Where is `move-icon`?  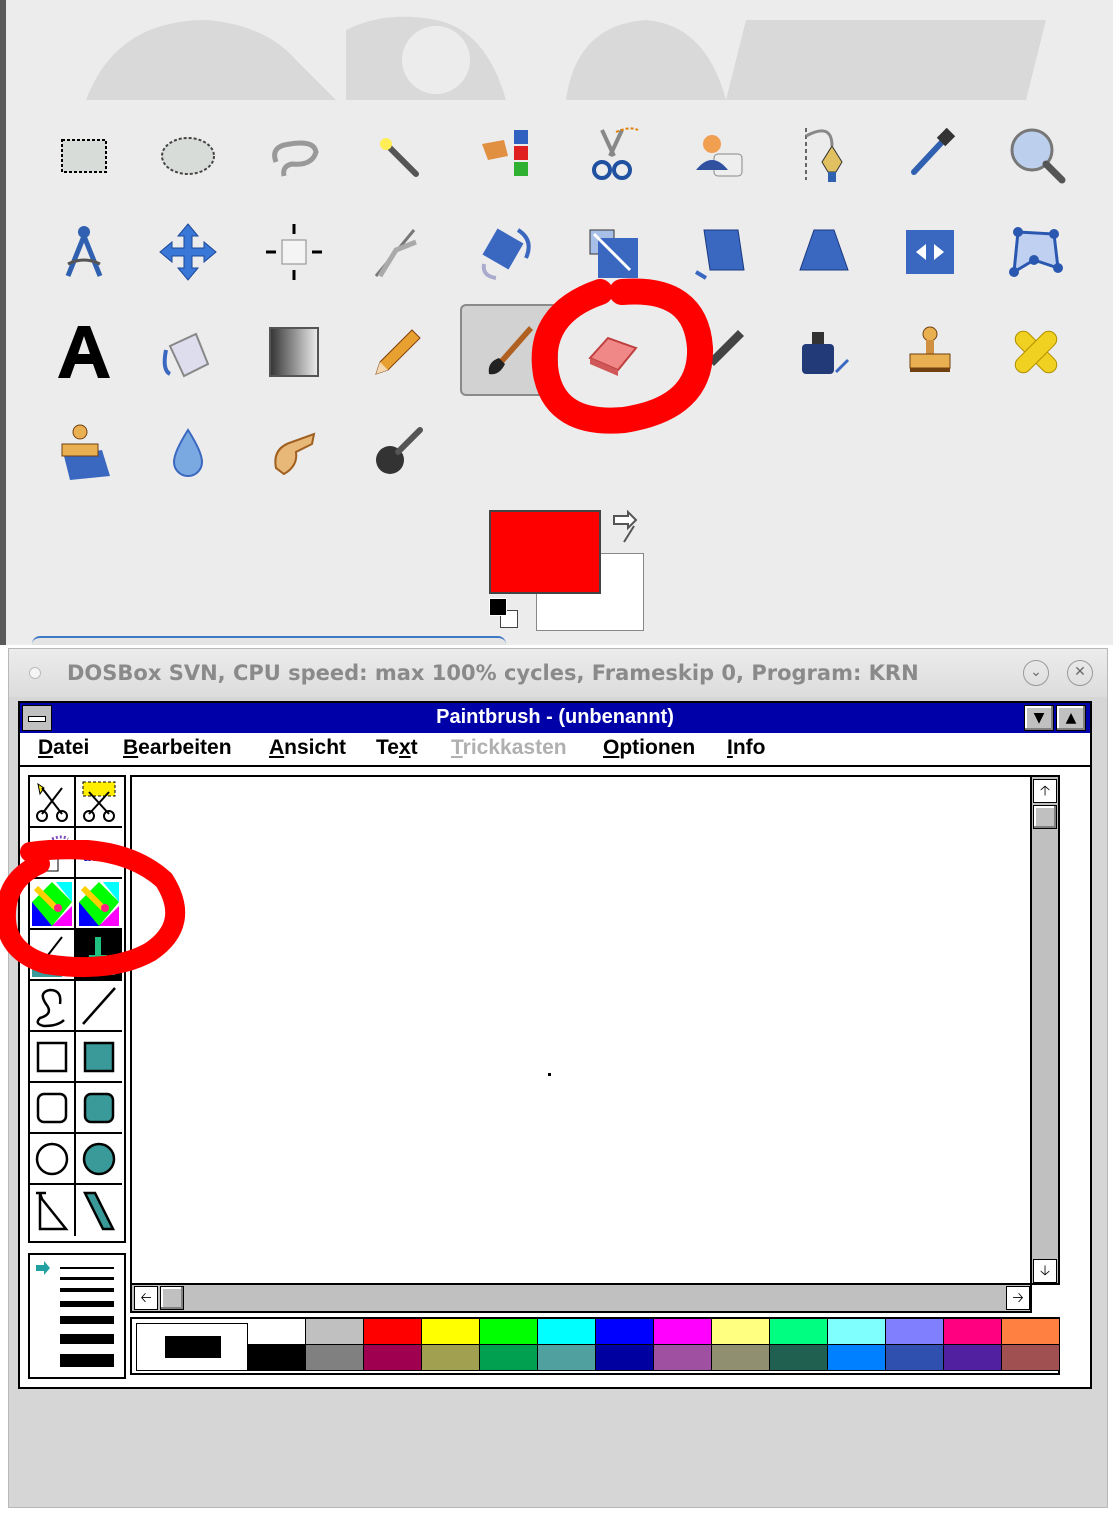 move-icon is located at coordinates (188, 252).